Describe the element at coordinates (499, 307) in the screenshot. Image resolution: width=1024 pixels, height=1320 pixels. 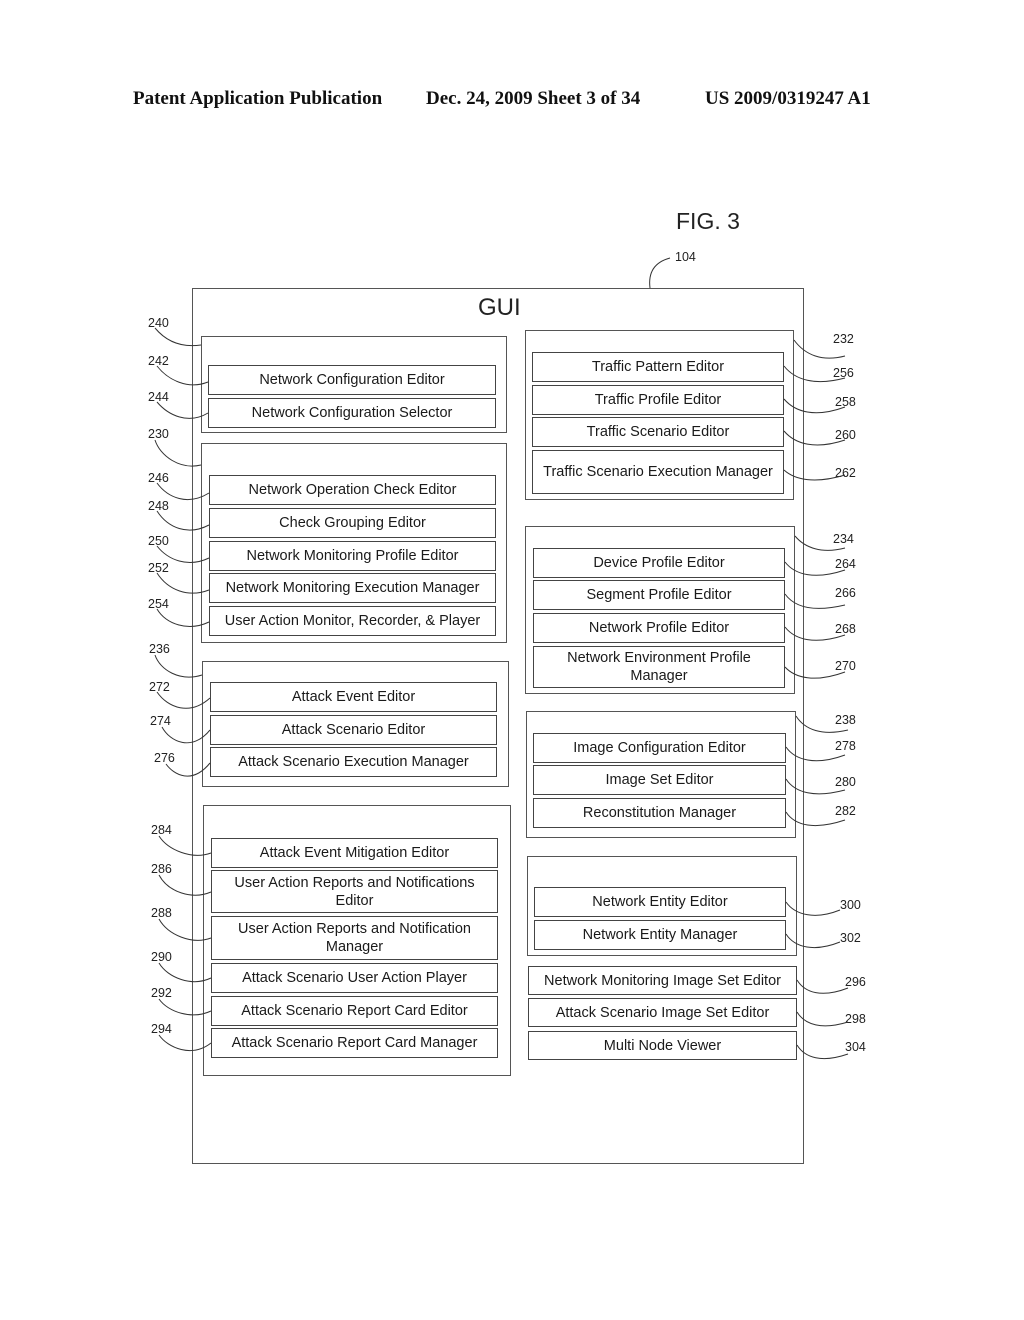
I see `gui-title: GUI` at that location.